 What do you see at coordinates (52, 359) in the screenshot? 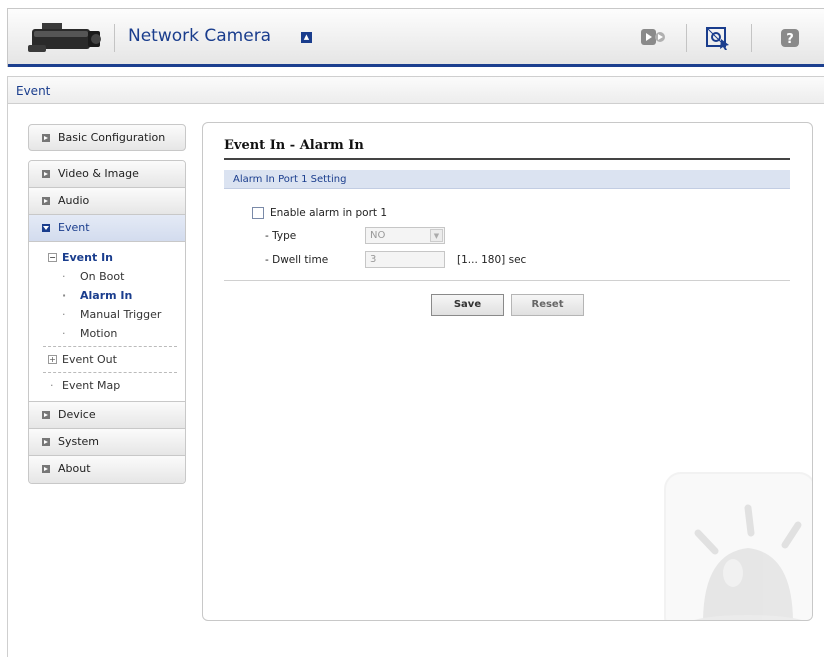
I see `tree-expand-icon: +` at bounding box center [52, 359].